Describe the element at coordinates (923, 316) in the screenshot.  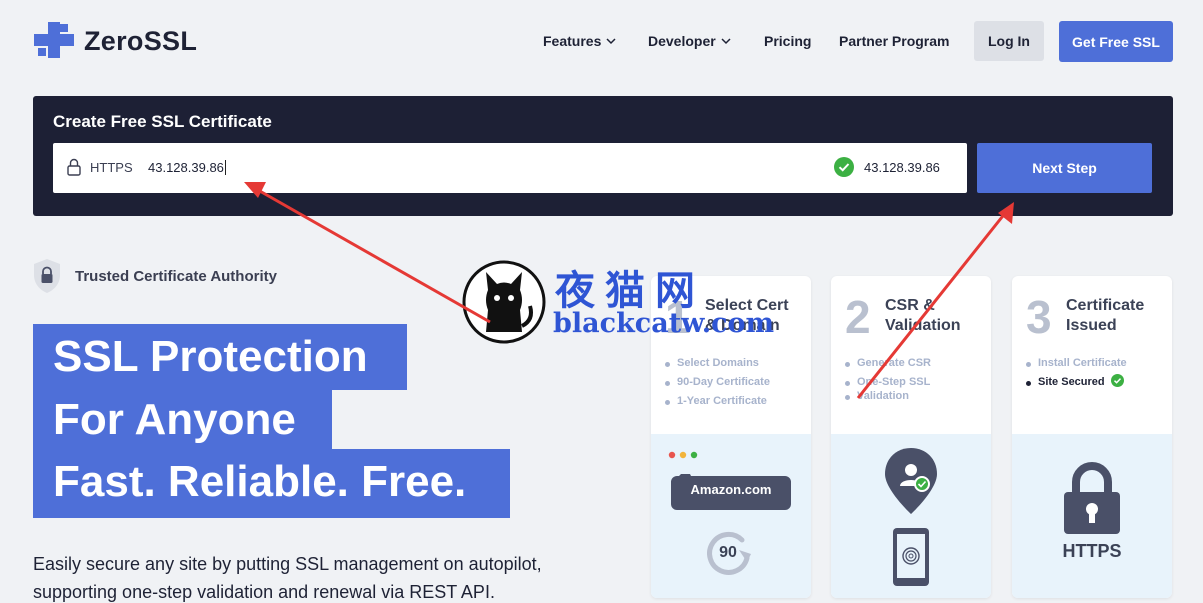
I see `step-title: CSR & Validation` at that location.